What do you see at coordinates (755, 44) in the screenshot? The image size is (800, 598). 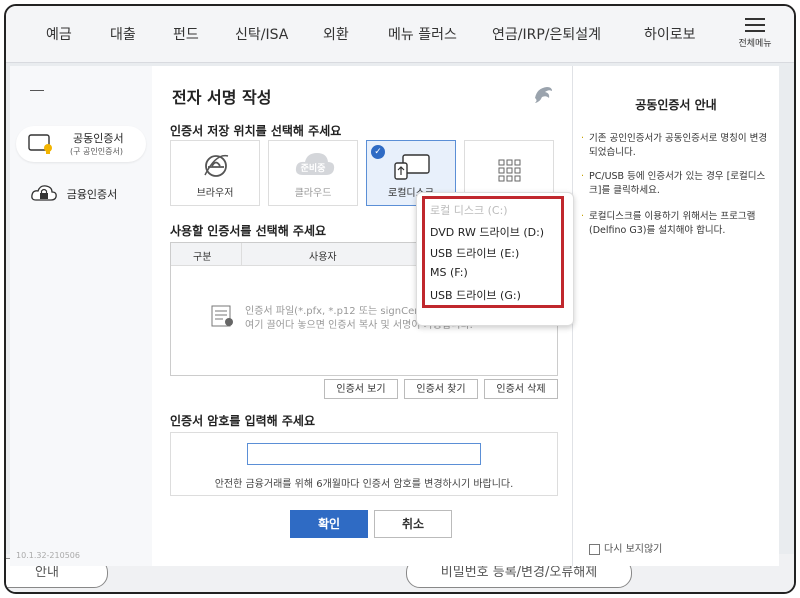 I see `full-menu-label: 전체메뉴` at bounding box center [755, 44].